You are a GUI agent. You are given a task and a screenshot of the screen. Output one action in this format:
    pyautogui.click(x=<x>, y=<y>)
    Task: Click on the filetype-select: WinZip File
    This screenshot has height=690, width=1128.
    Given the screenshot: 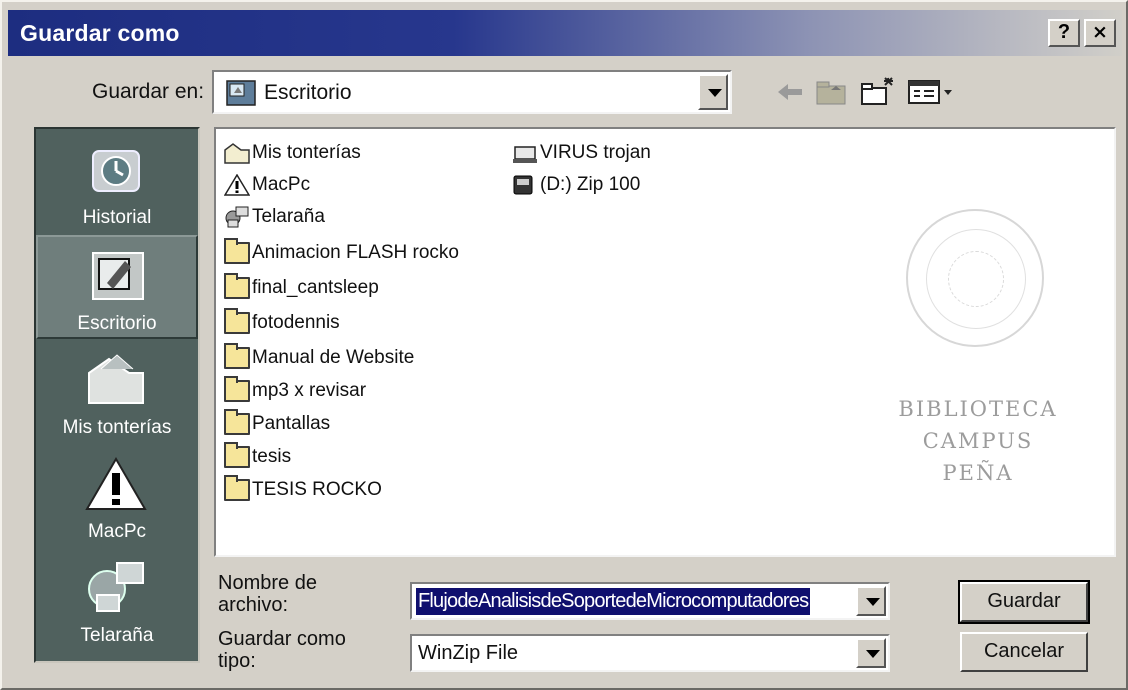 What is the action you would take?
    pyautogui.click(x=650, y=653)
    